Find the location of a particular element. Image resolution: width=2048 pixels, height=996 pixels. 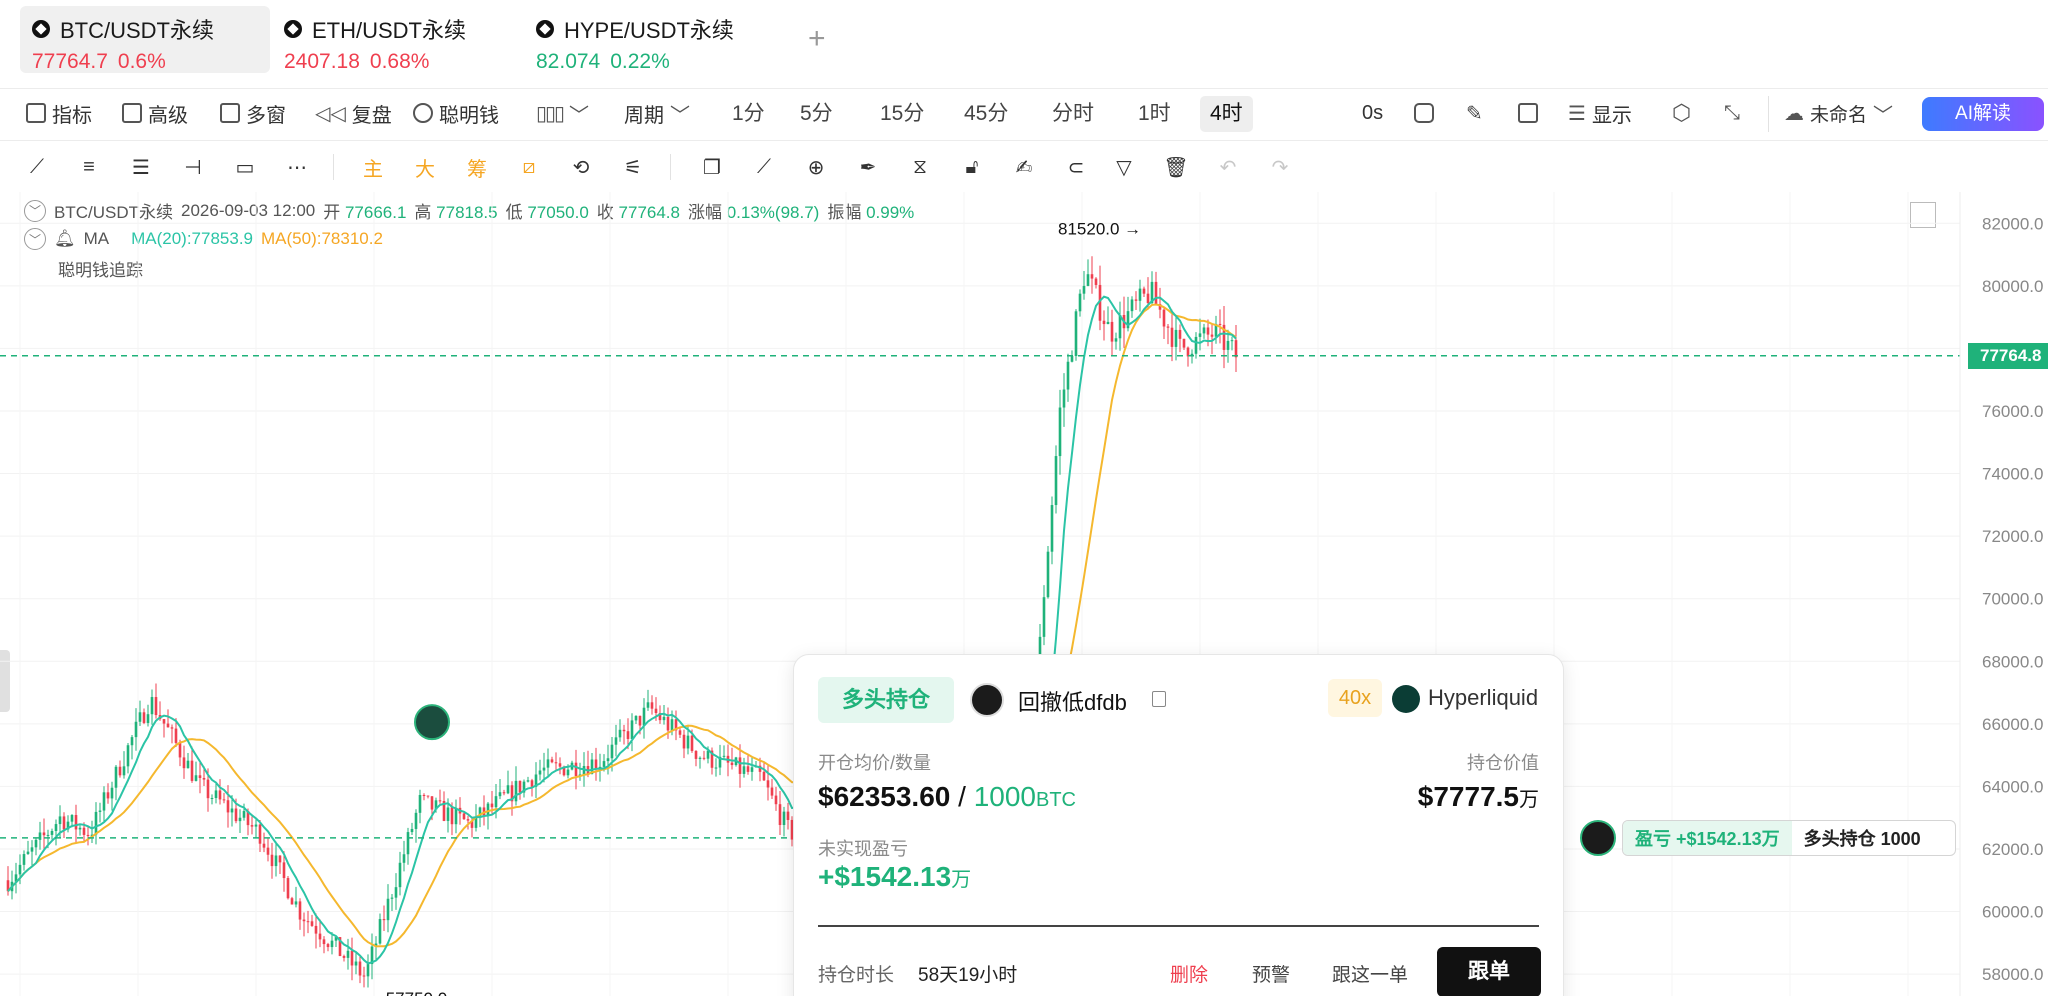

marker-icon: ✒ is located at coordinates (868, 167).